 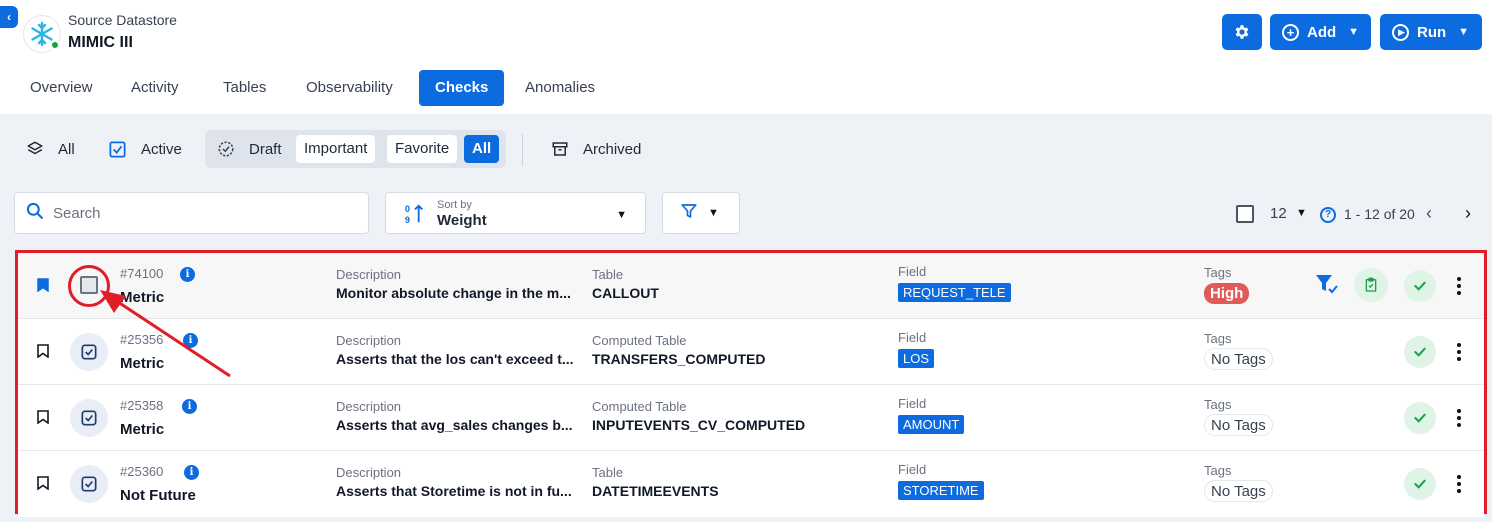 I want to click on add-button-label: Add, so click(x=1322, y=32).